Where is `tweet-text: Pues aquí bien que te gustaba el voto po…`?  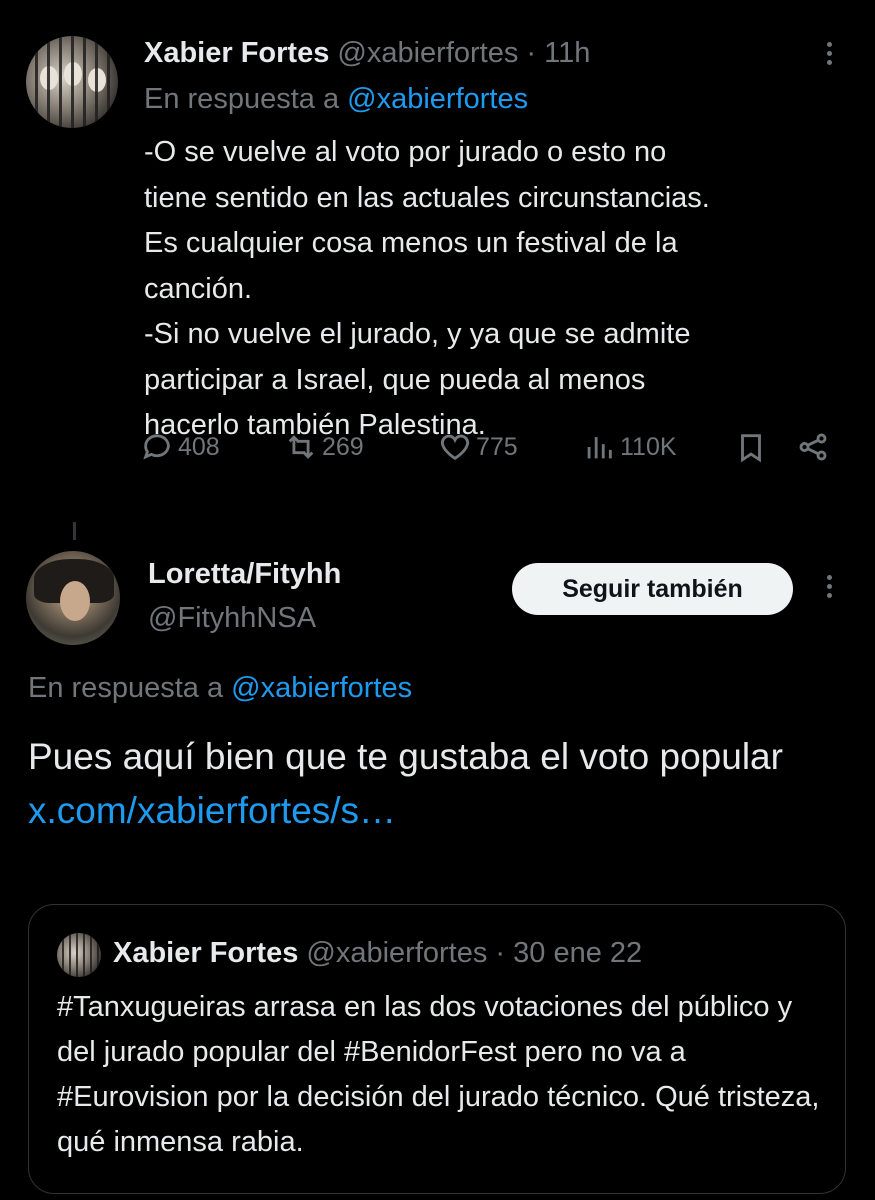 tweet-text: Pues aquí bien que te gustaba el voto po… is located at coordinates (428, 784).